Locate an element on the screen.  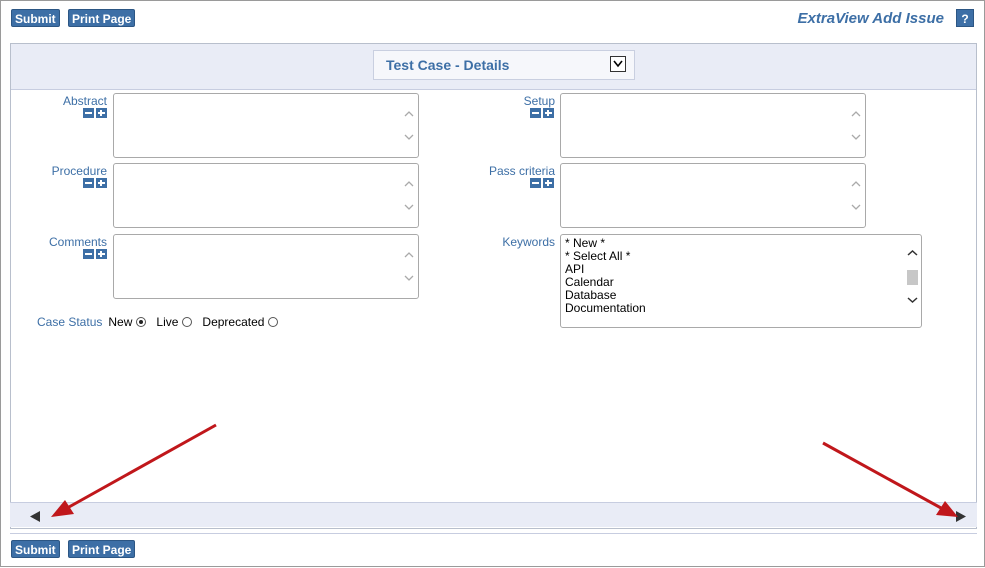
annotation-arrow-right is located at coordinates (882, 475).